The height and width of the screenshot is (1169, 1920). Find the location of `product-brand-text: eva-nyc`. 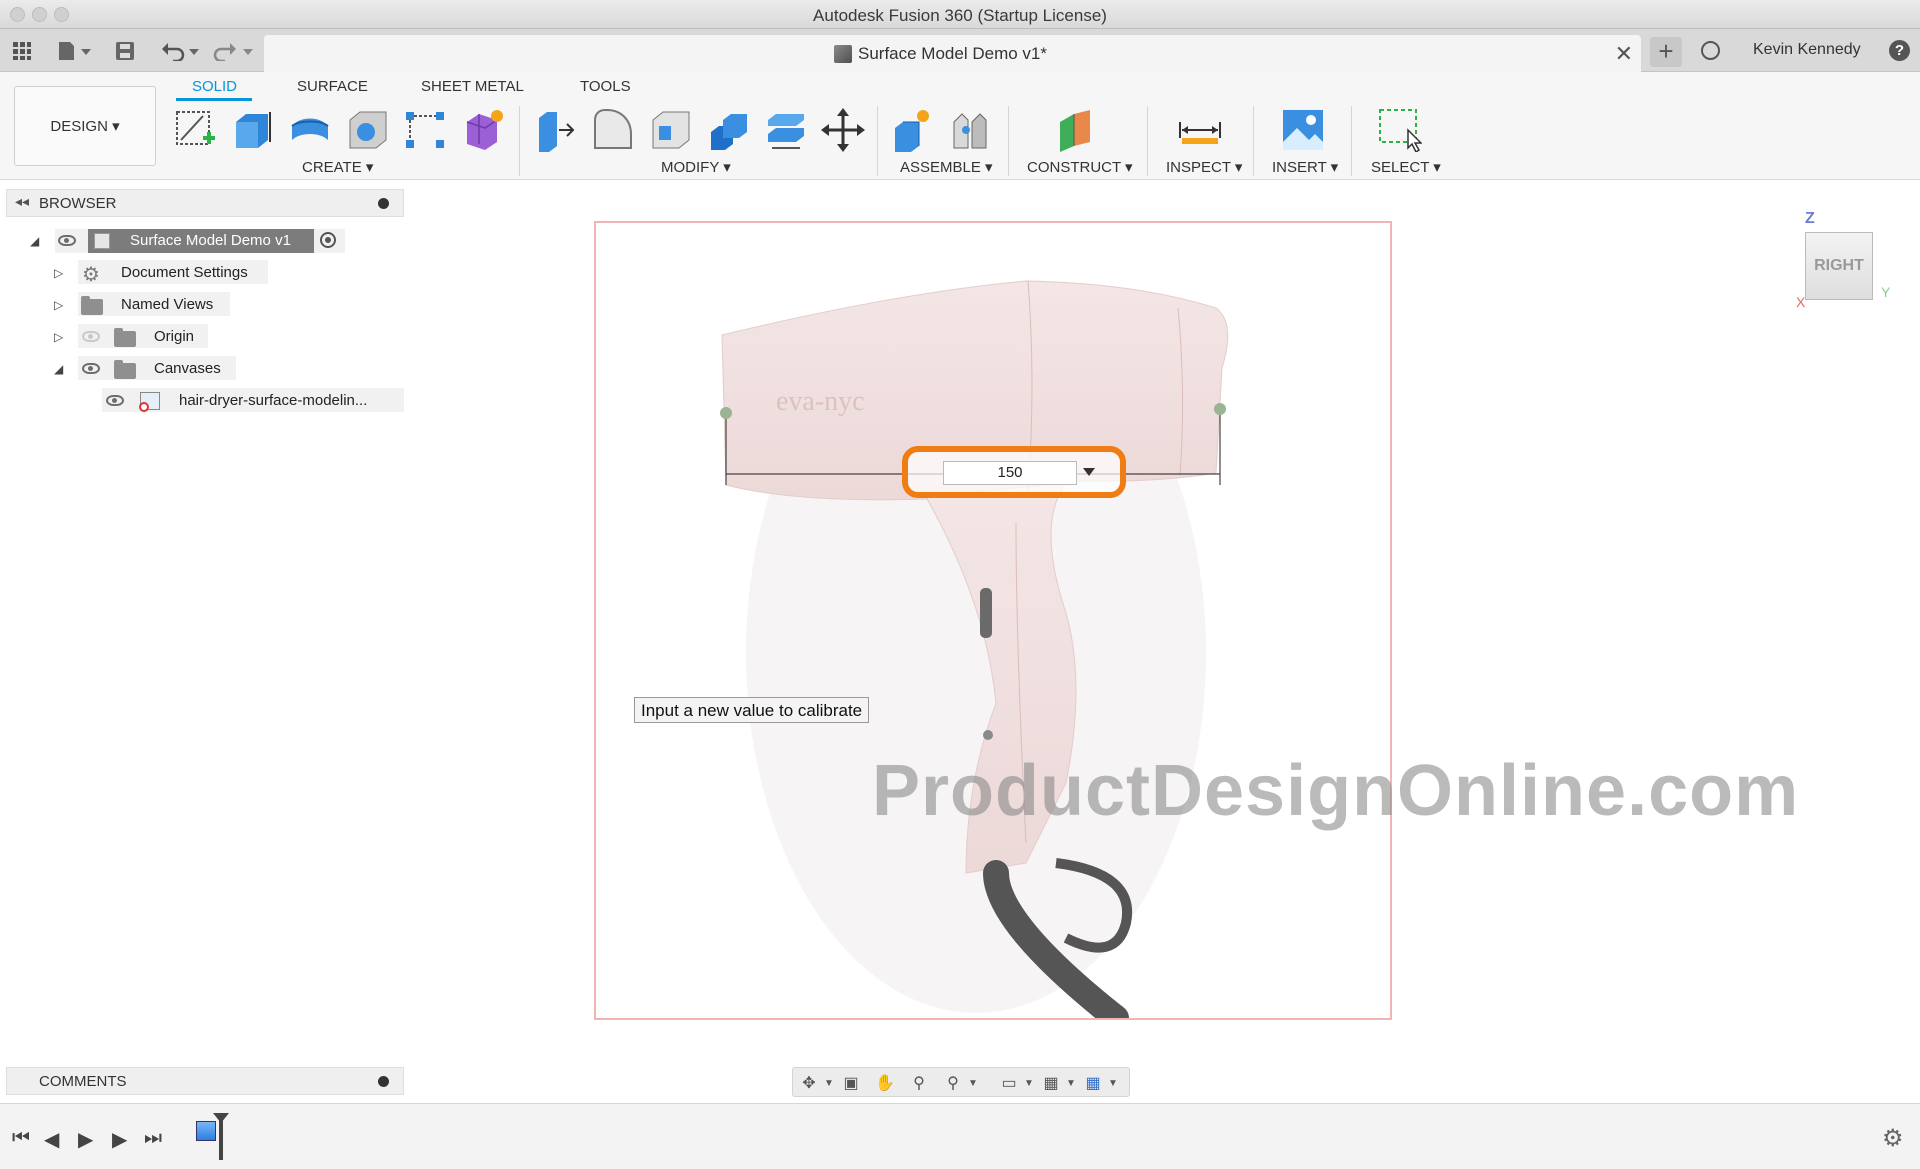

product-brand-text: eva-nyc is located at coordinates (820, 401).